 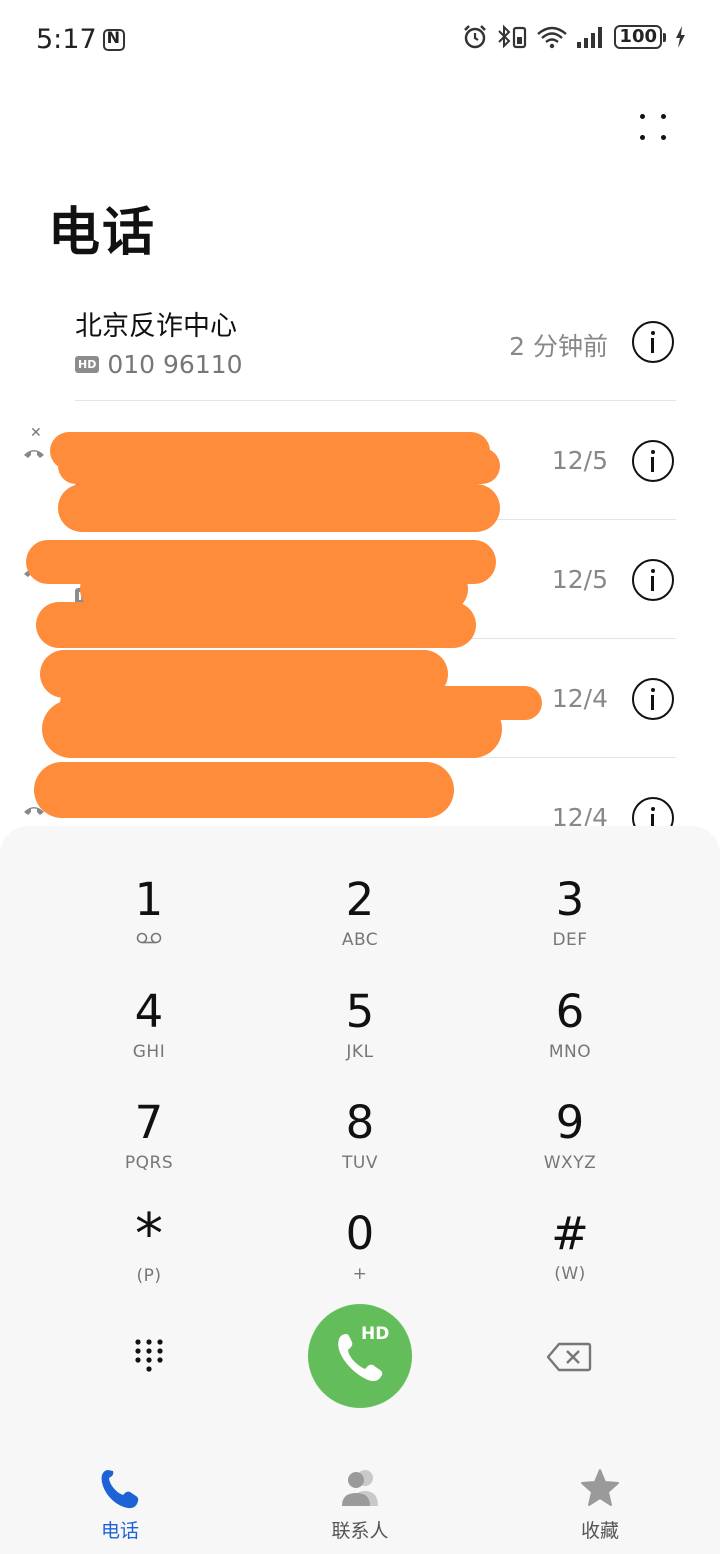 What do you see at coordinates (360, 1122) in the screenshot?
I see `key-digit: 8` at bounding box center [360, 1122].